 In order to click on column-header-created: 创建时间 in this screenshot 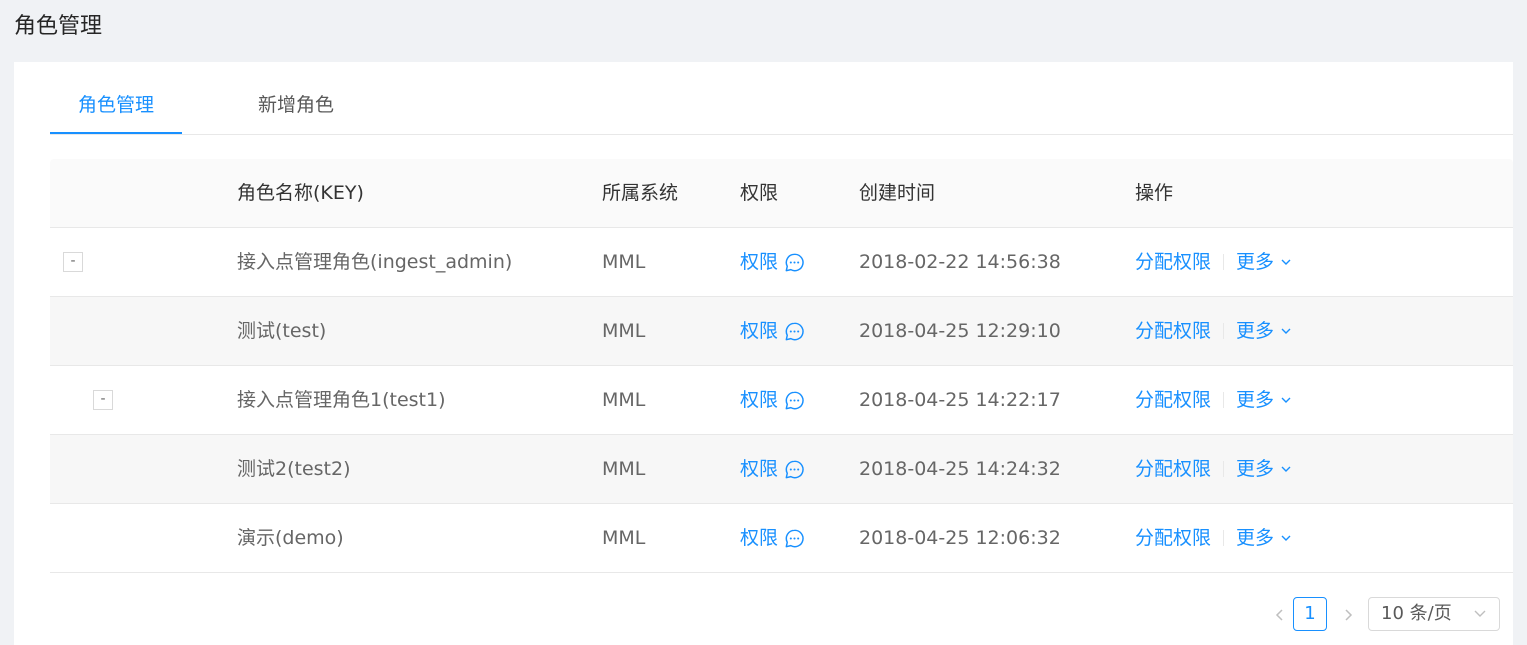, I will do `click(897, 193)`.